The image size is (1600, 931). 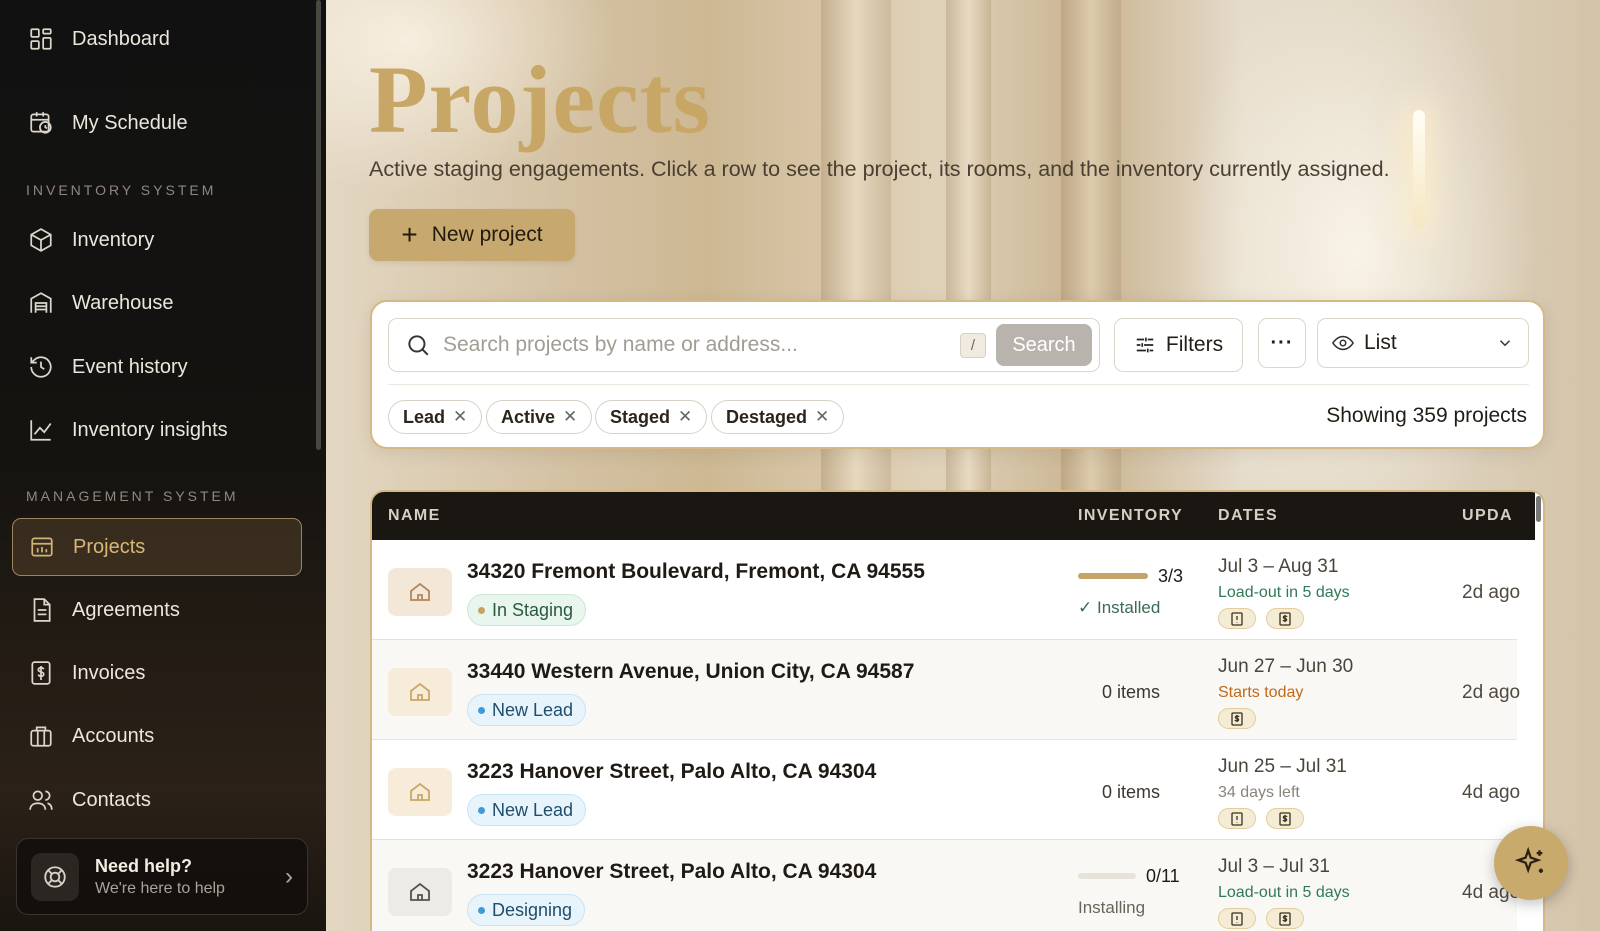 I want to click on sidebar-scrollbar, so click(x=318, y=225).